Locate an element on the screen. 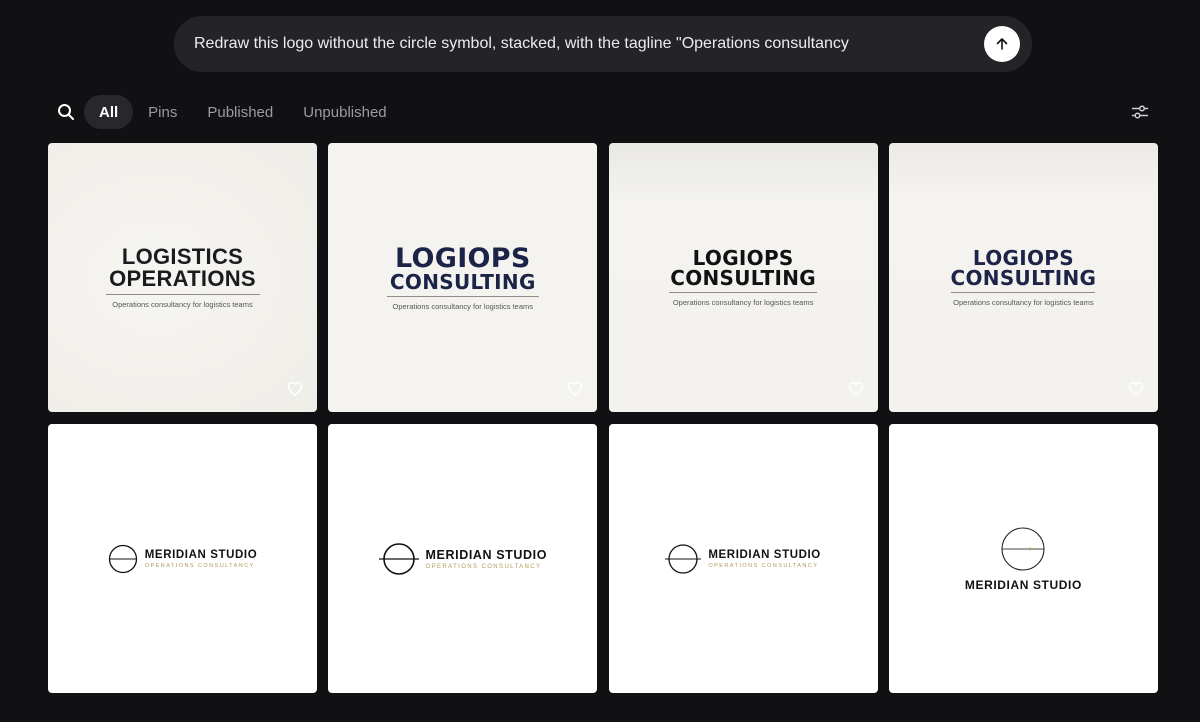 The width and height of the screenshot is (1200, 722). arrow-up-icon is located at coordinates (1002, 44).